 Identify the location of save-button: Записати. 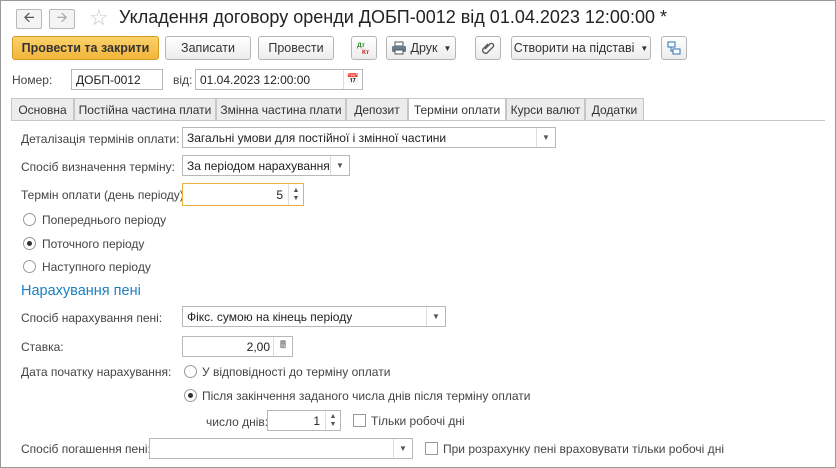
(208, 48).